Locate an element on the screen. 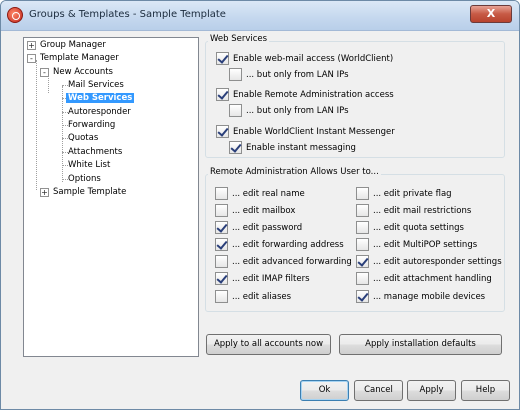 This screenshot has width=520, height=410. tree-item-label: White List is located at coordinates (89, 165).